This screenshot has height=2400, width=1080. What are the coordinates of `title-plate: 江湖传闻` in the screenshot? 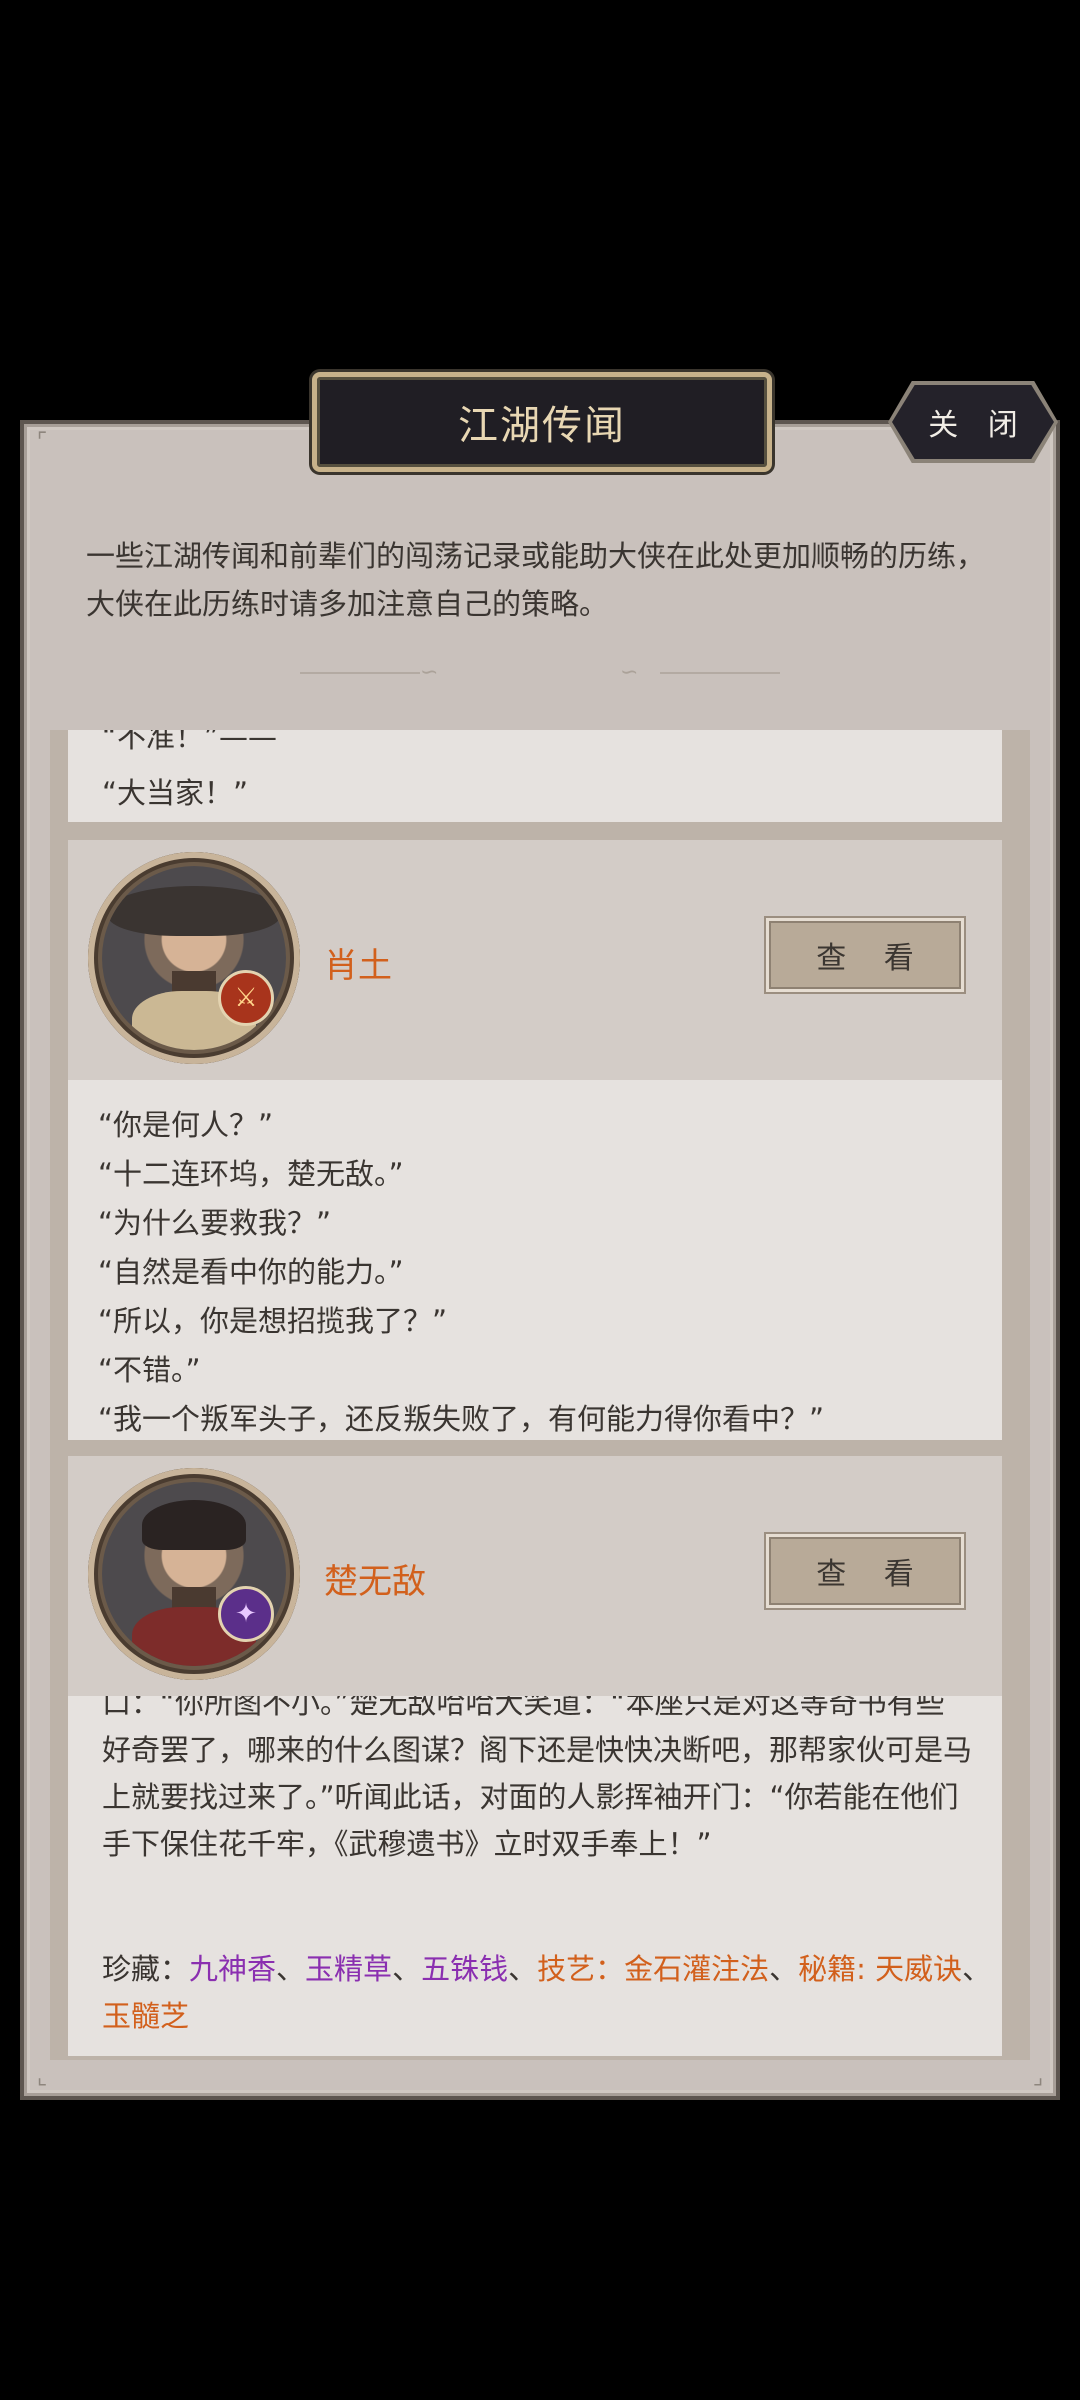 It's located at (542, 422).